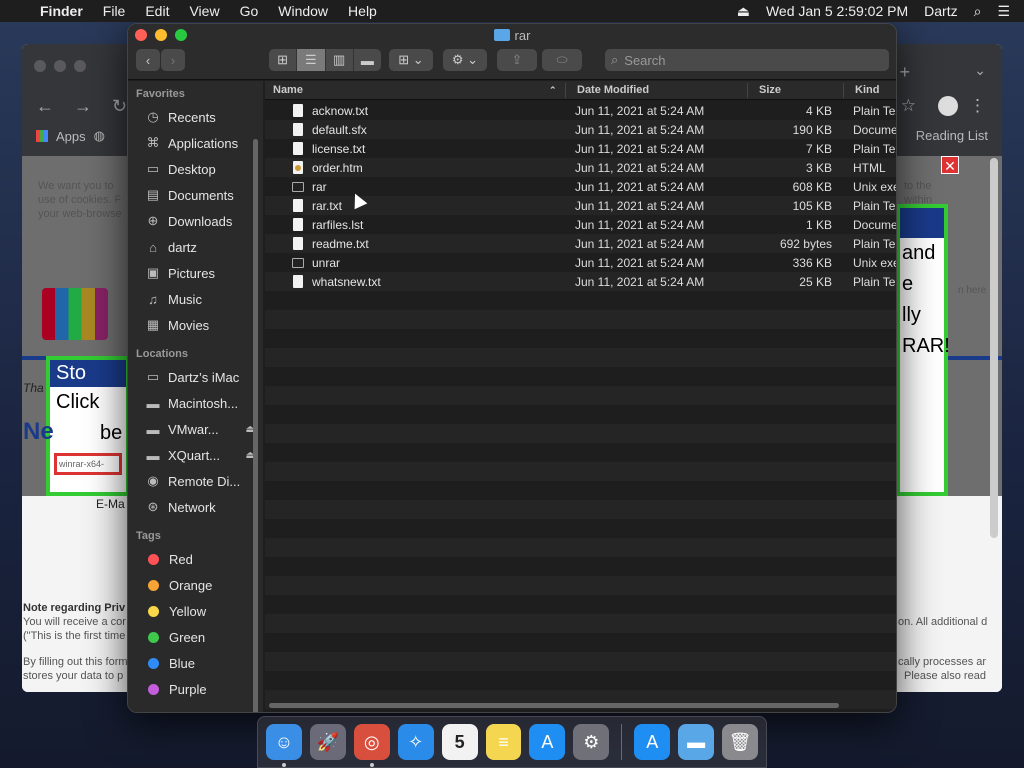 This screenshot has height=768, width=1024. I want to click on file-size: 4 KB, so click(818, 111).